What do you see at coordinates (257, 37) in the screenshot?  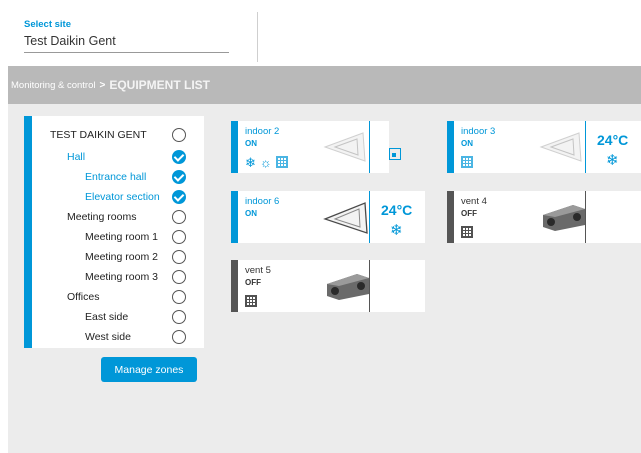 I see `header-divider` at bounding box center [257, 37].